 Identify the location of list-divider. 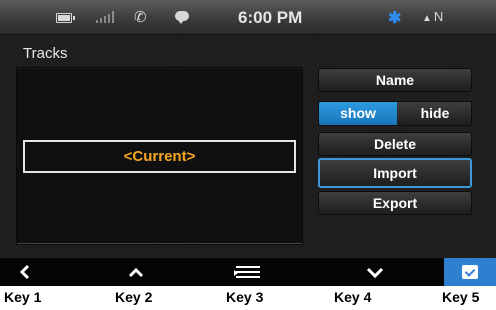
(159, 243).